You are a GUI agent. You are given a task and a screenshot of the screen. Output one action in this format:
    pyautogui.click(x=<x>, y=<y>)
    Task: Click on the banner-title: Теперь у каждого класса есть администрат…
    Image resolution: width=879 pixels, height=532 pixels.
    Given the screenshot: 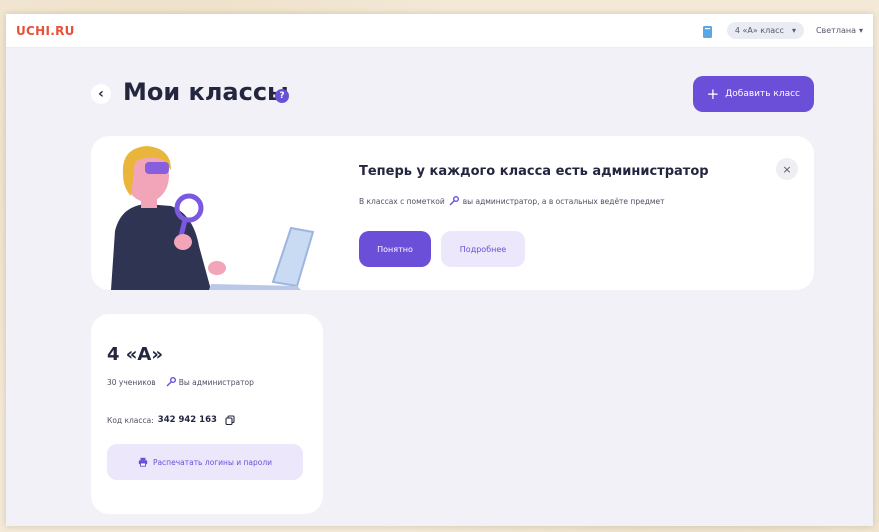 What is the action you would take?
    pyautogui.click(x=534, y=171)
    